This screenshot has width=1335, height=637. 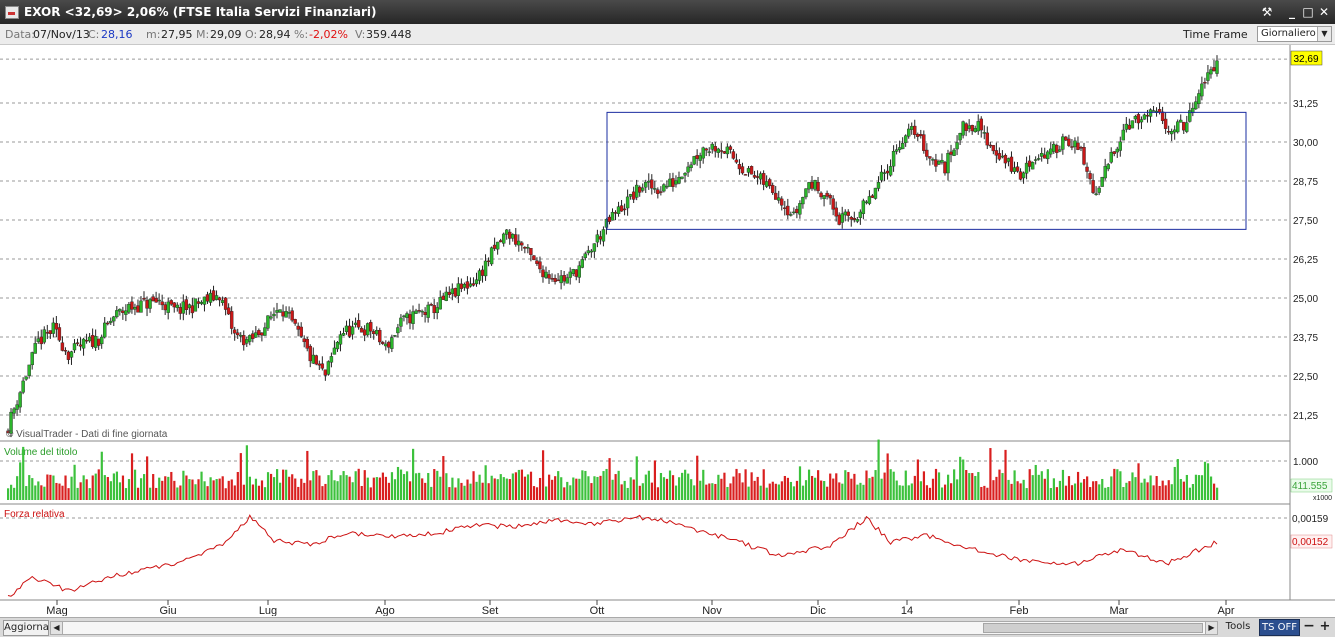 What do you see at coordinates (1324, 34) in the screenshot?
I see `chevron-down-icon: ▼` at bounding box center [1324, 34].